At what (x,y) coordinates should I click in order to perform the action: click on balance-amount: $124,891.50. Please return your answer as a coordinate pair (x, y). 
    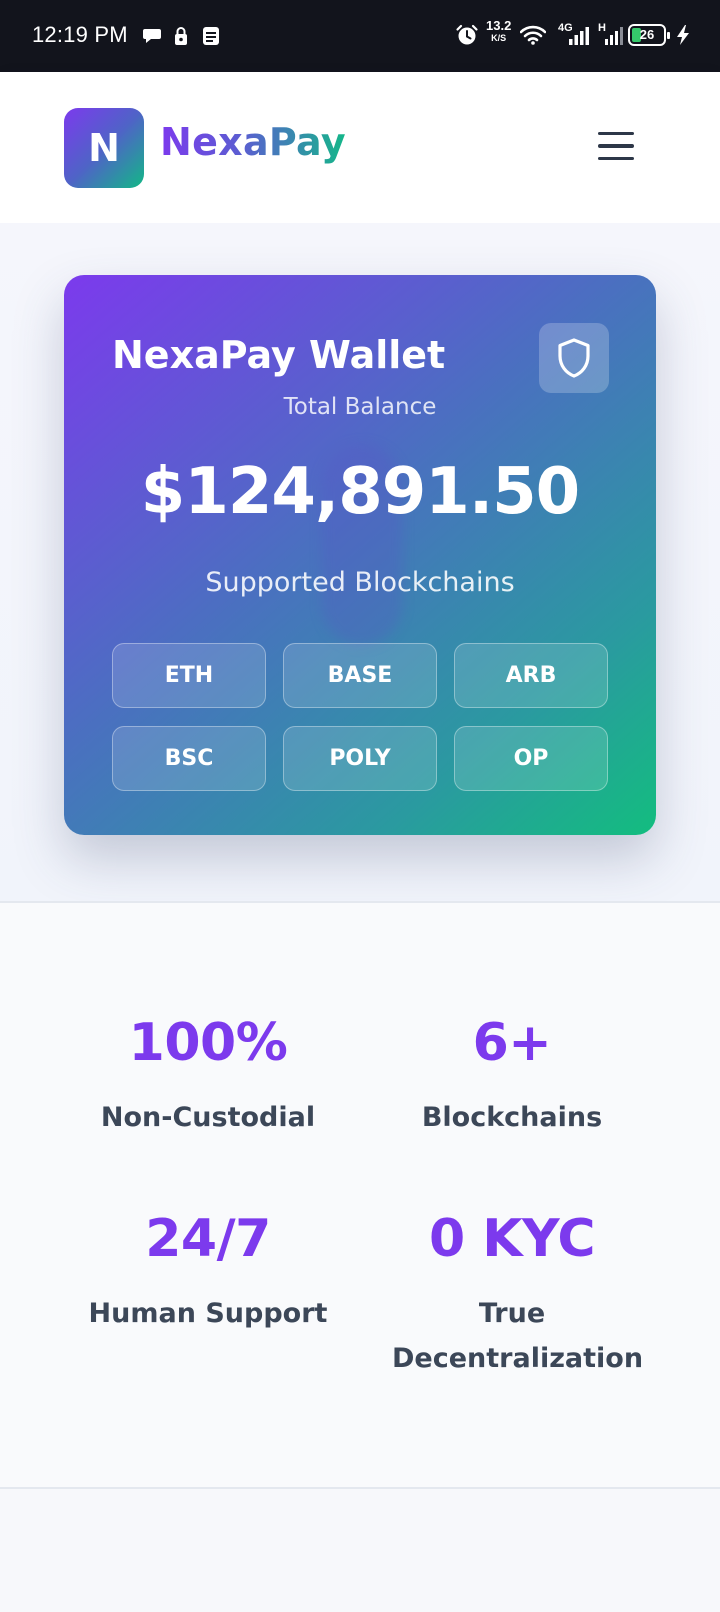
    Looking at the image, I should click on (360, 492).